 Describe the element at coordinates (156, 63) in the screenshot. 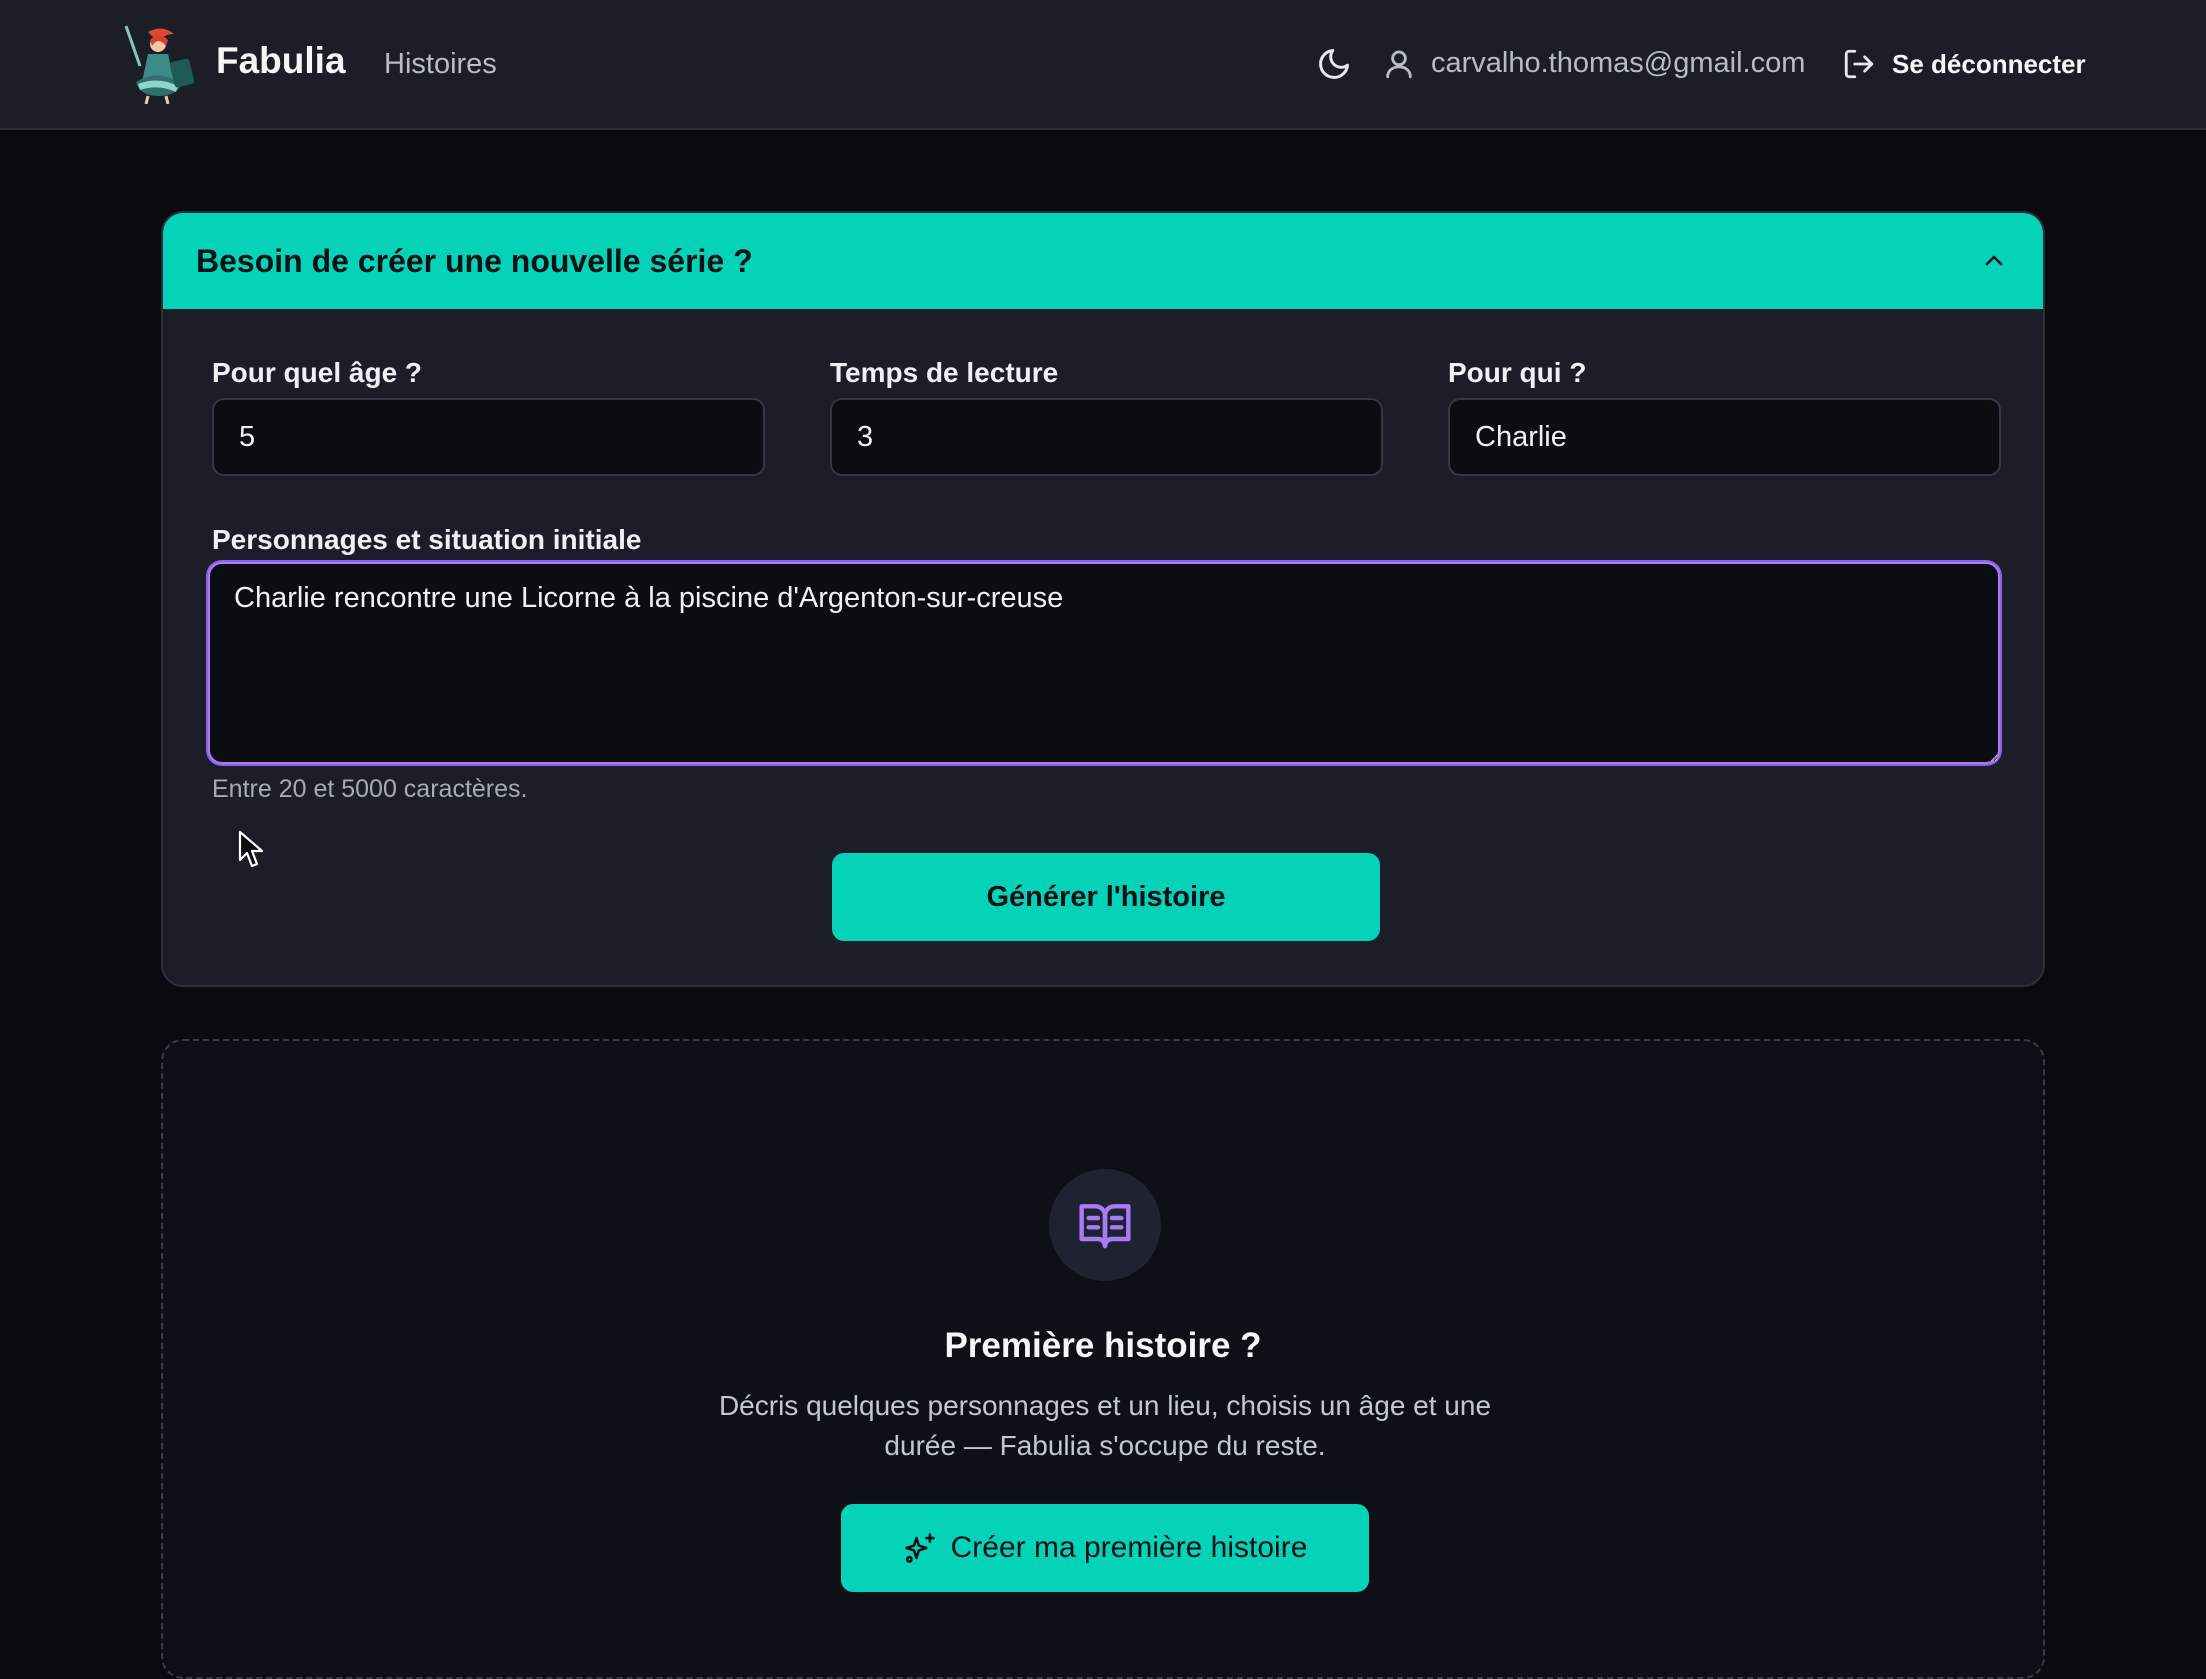

I see `fabulia-logo` at that location.